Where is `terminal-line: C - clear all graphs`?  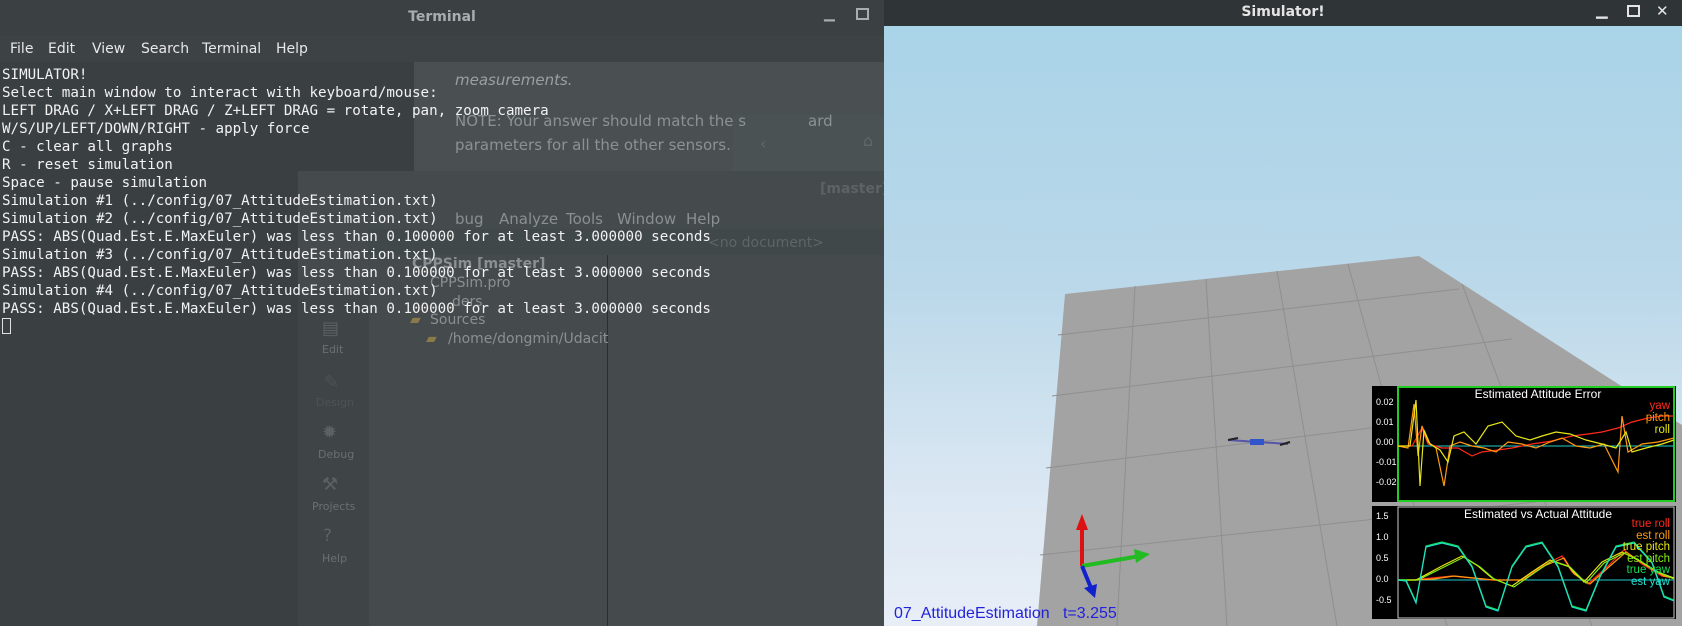
terminal-line: C - clear all graphs is located at coordinates (87, 147).